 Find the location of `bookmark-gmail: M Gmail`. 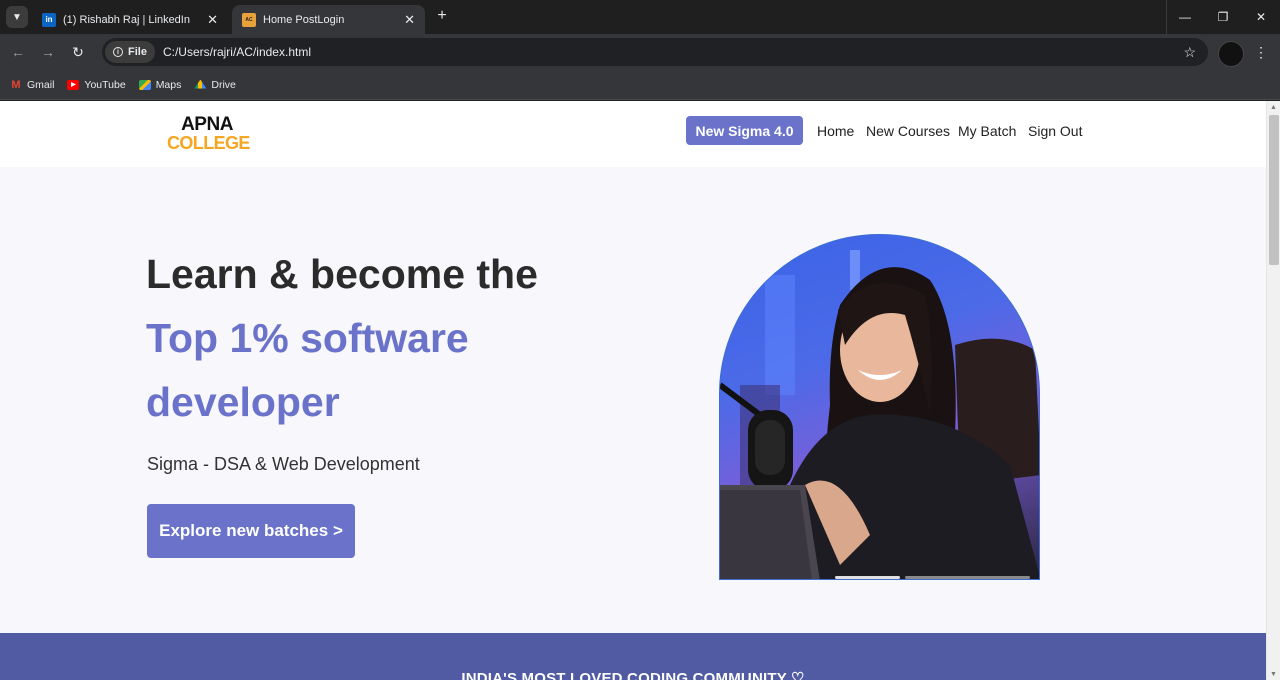

bookmark-gmail: M Gmail is located at coordinates (32, 85).